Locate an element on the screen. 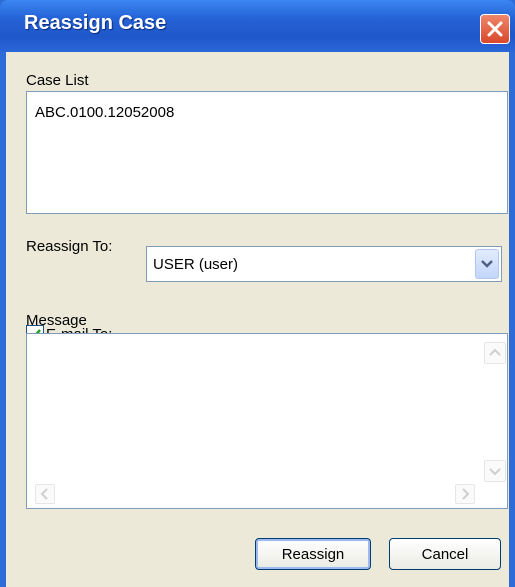 This screenshot has width=515, height=587. close-icon is located at coordinates (495, 29).